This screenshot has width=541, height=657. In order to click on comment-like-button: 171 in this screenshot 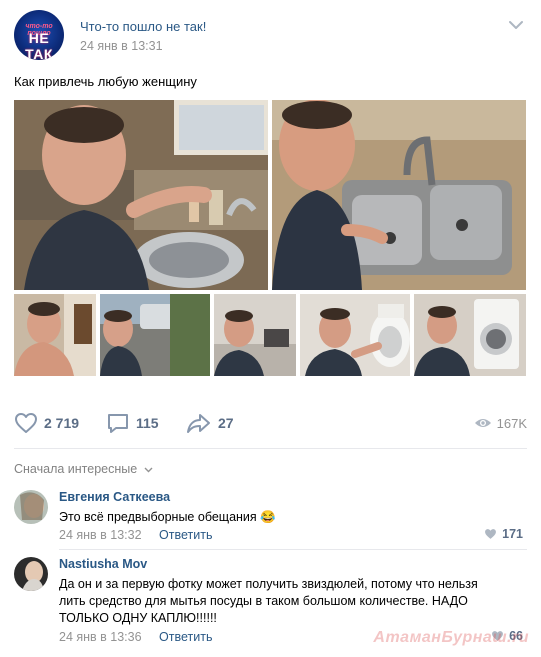, I will do `click(503, 534)`.